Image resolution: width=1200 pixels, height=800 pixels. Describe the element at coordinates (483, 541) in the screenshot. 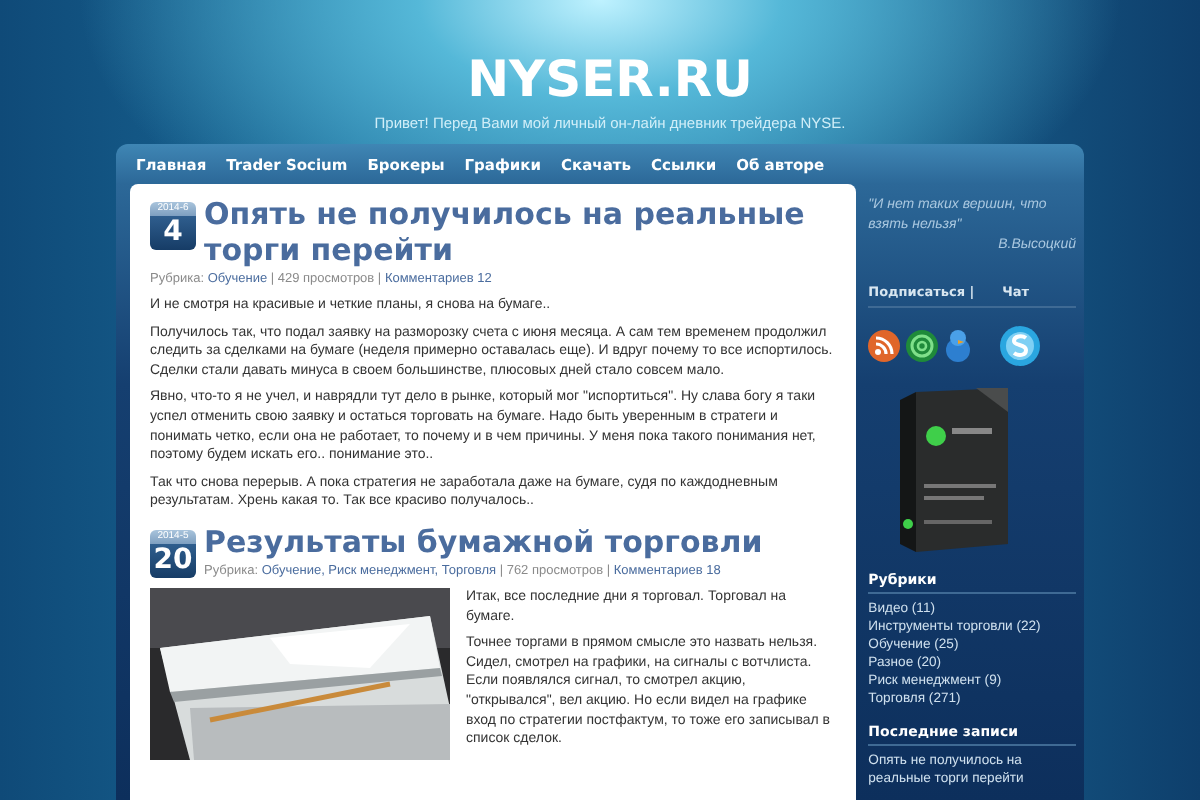

I see `post-title: Результаты бумажной торговли` at that location.